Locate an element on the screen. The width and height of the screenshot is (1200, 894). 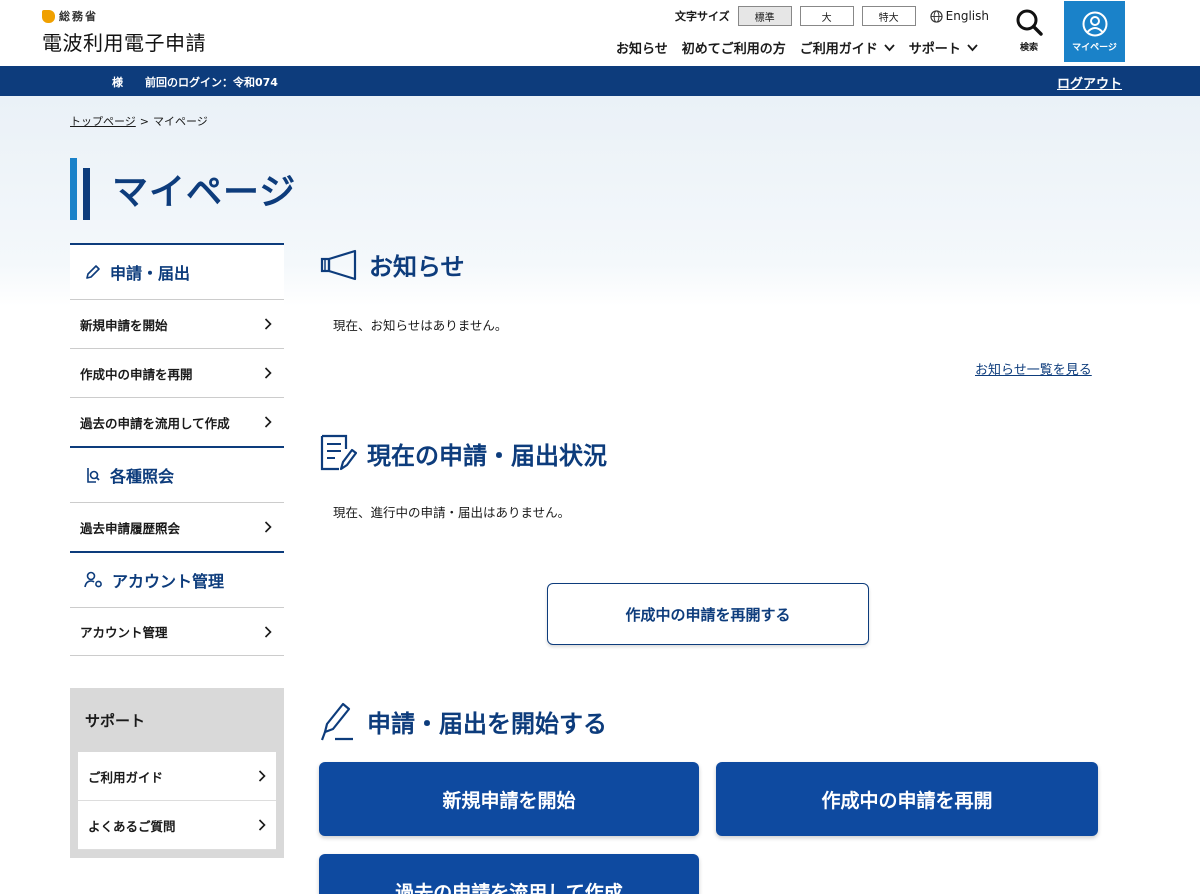
status-title: 現在の申請・届出状況 is located at coordinates (487, 455).